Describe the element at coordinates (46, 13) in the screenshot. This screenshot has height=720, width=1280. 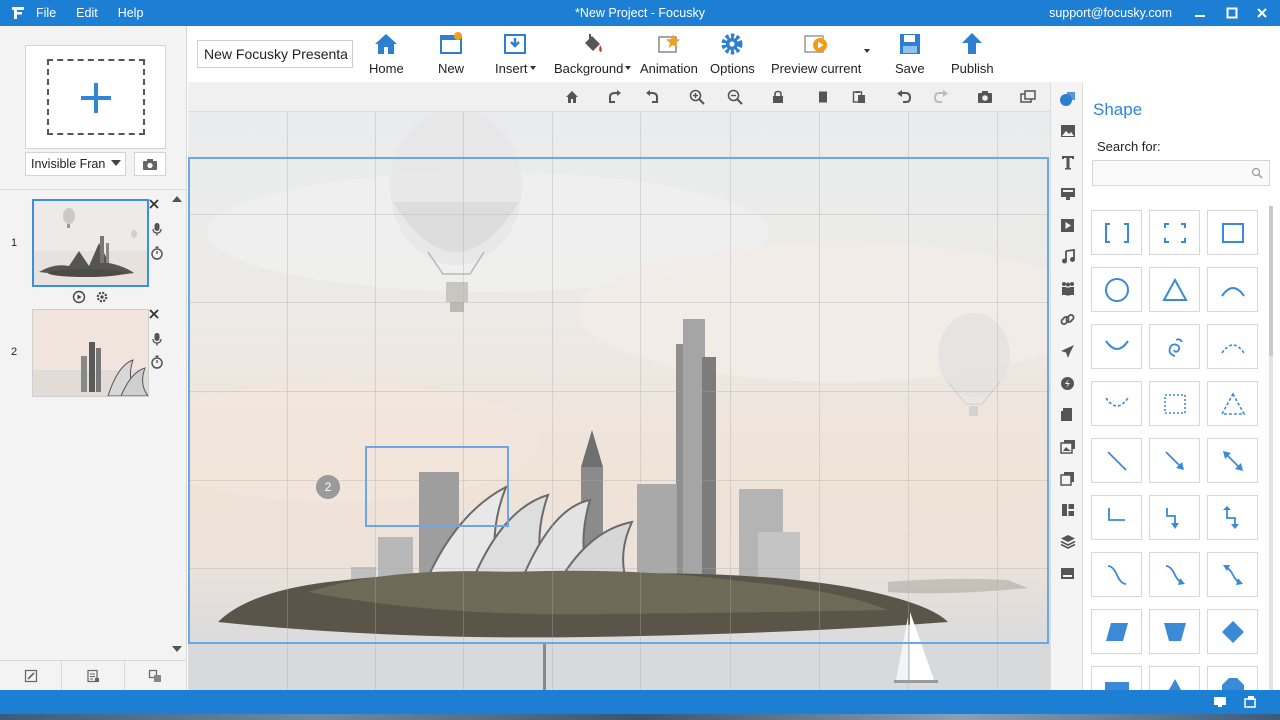
I see `menu-file: File` at that location.